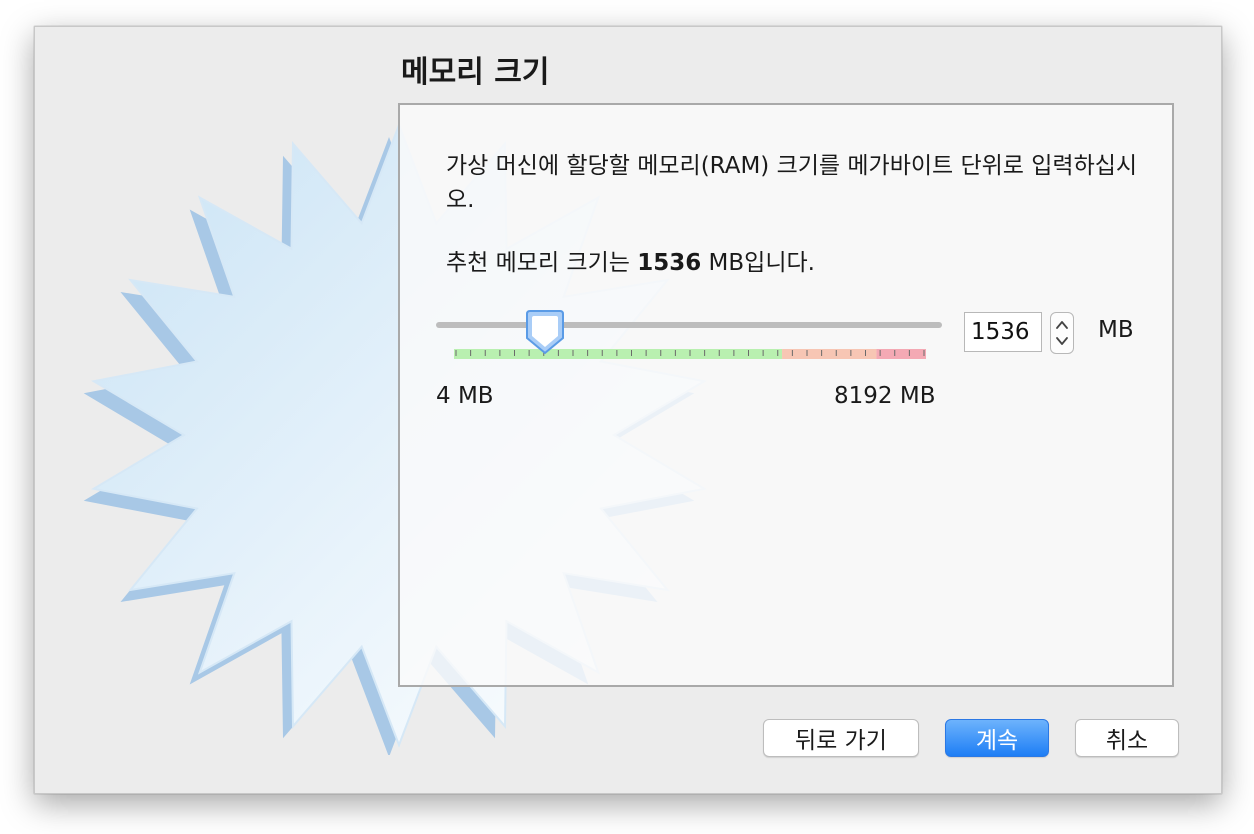 The height and width of the screenshot is (834, 1254). Describe the element at coordinates (841, 738) in the screenshot. I see `back-button: 뒤로 가기` at that location.